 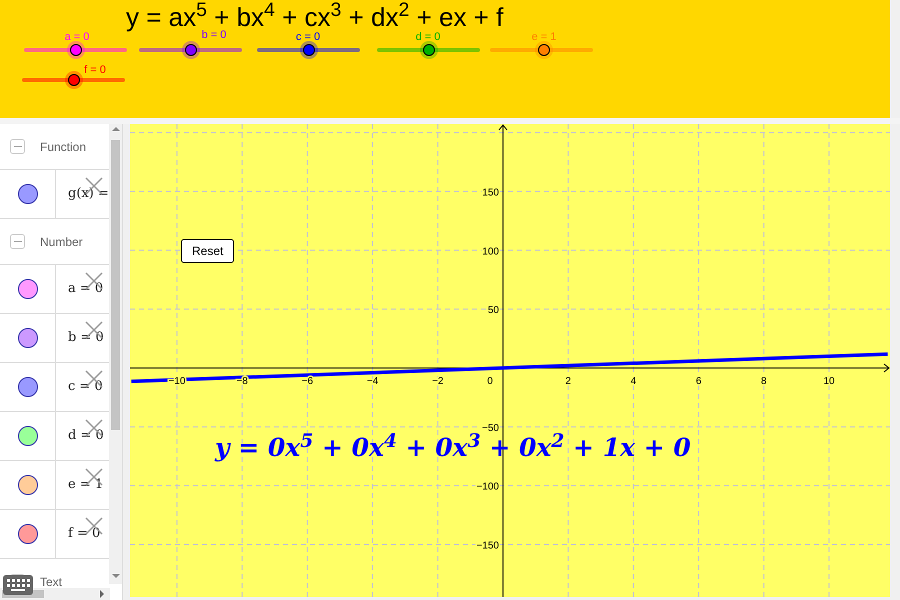 I want to click on axis-label: 100, so click(x=490, y=252).